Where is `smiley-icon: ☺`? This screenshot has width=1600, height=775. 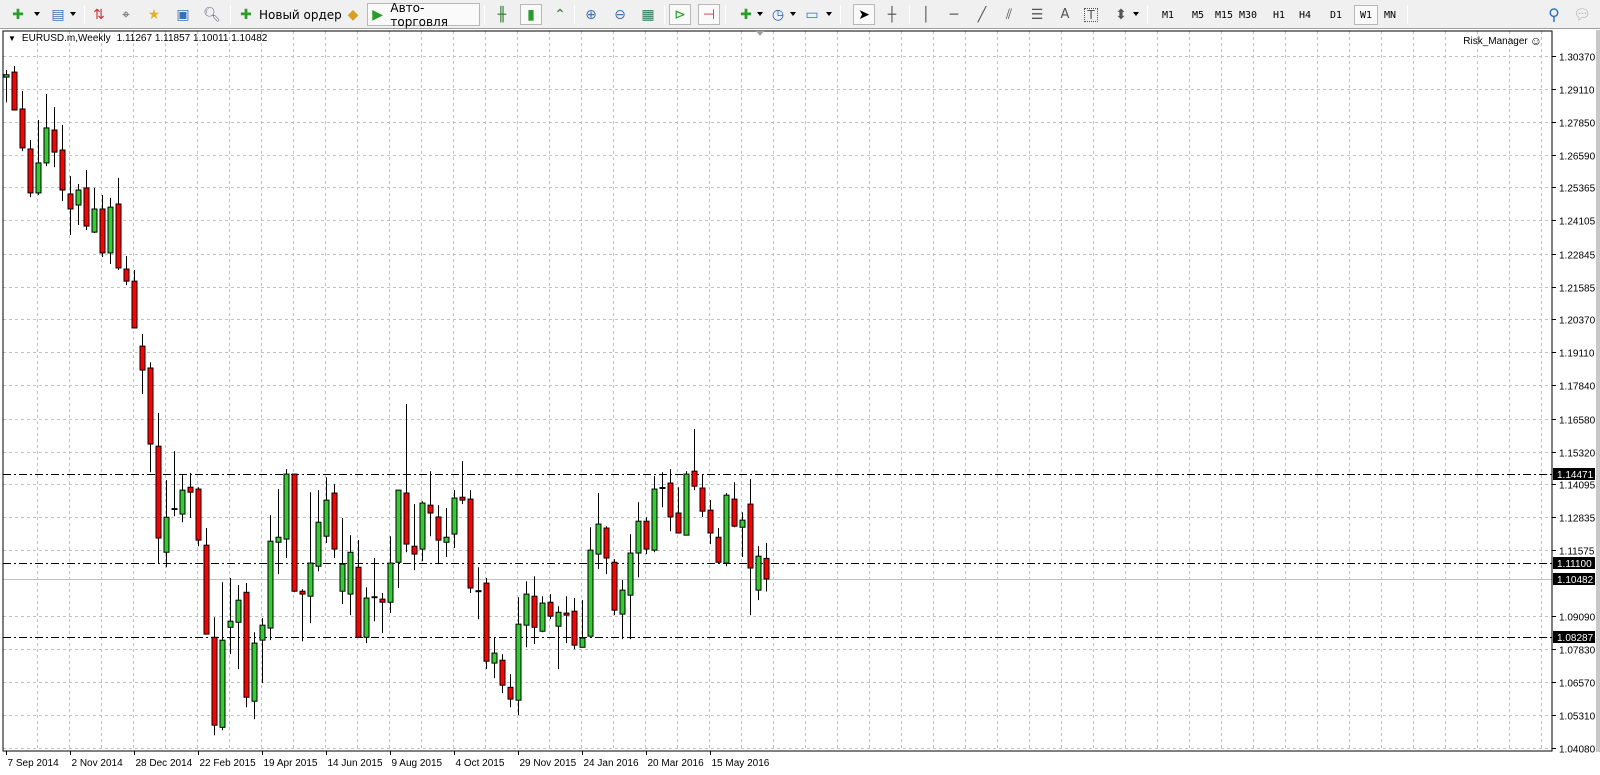
smiley-icon: ☺ is located at coordinates (1535, 41).